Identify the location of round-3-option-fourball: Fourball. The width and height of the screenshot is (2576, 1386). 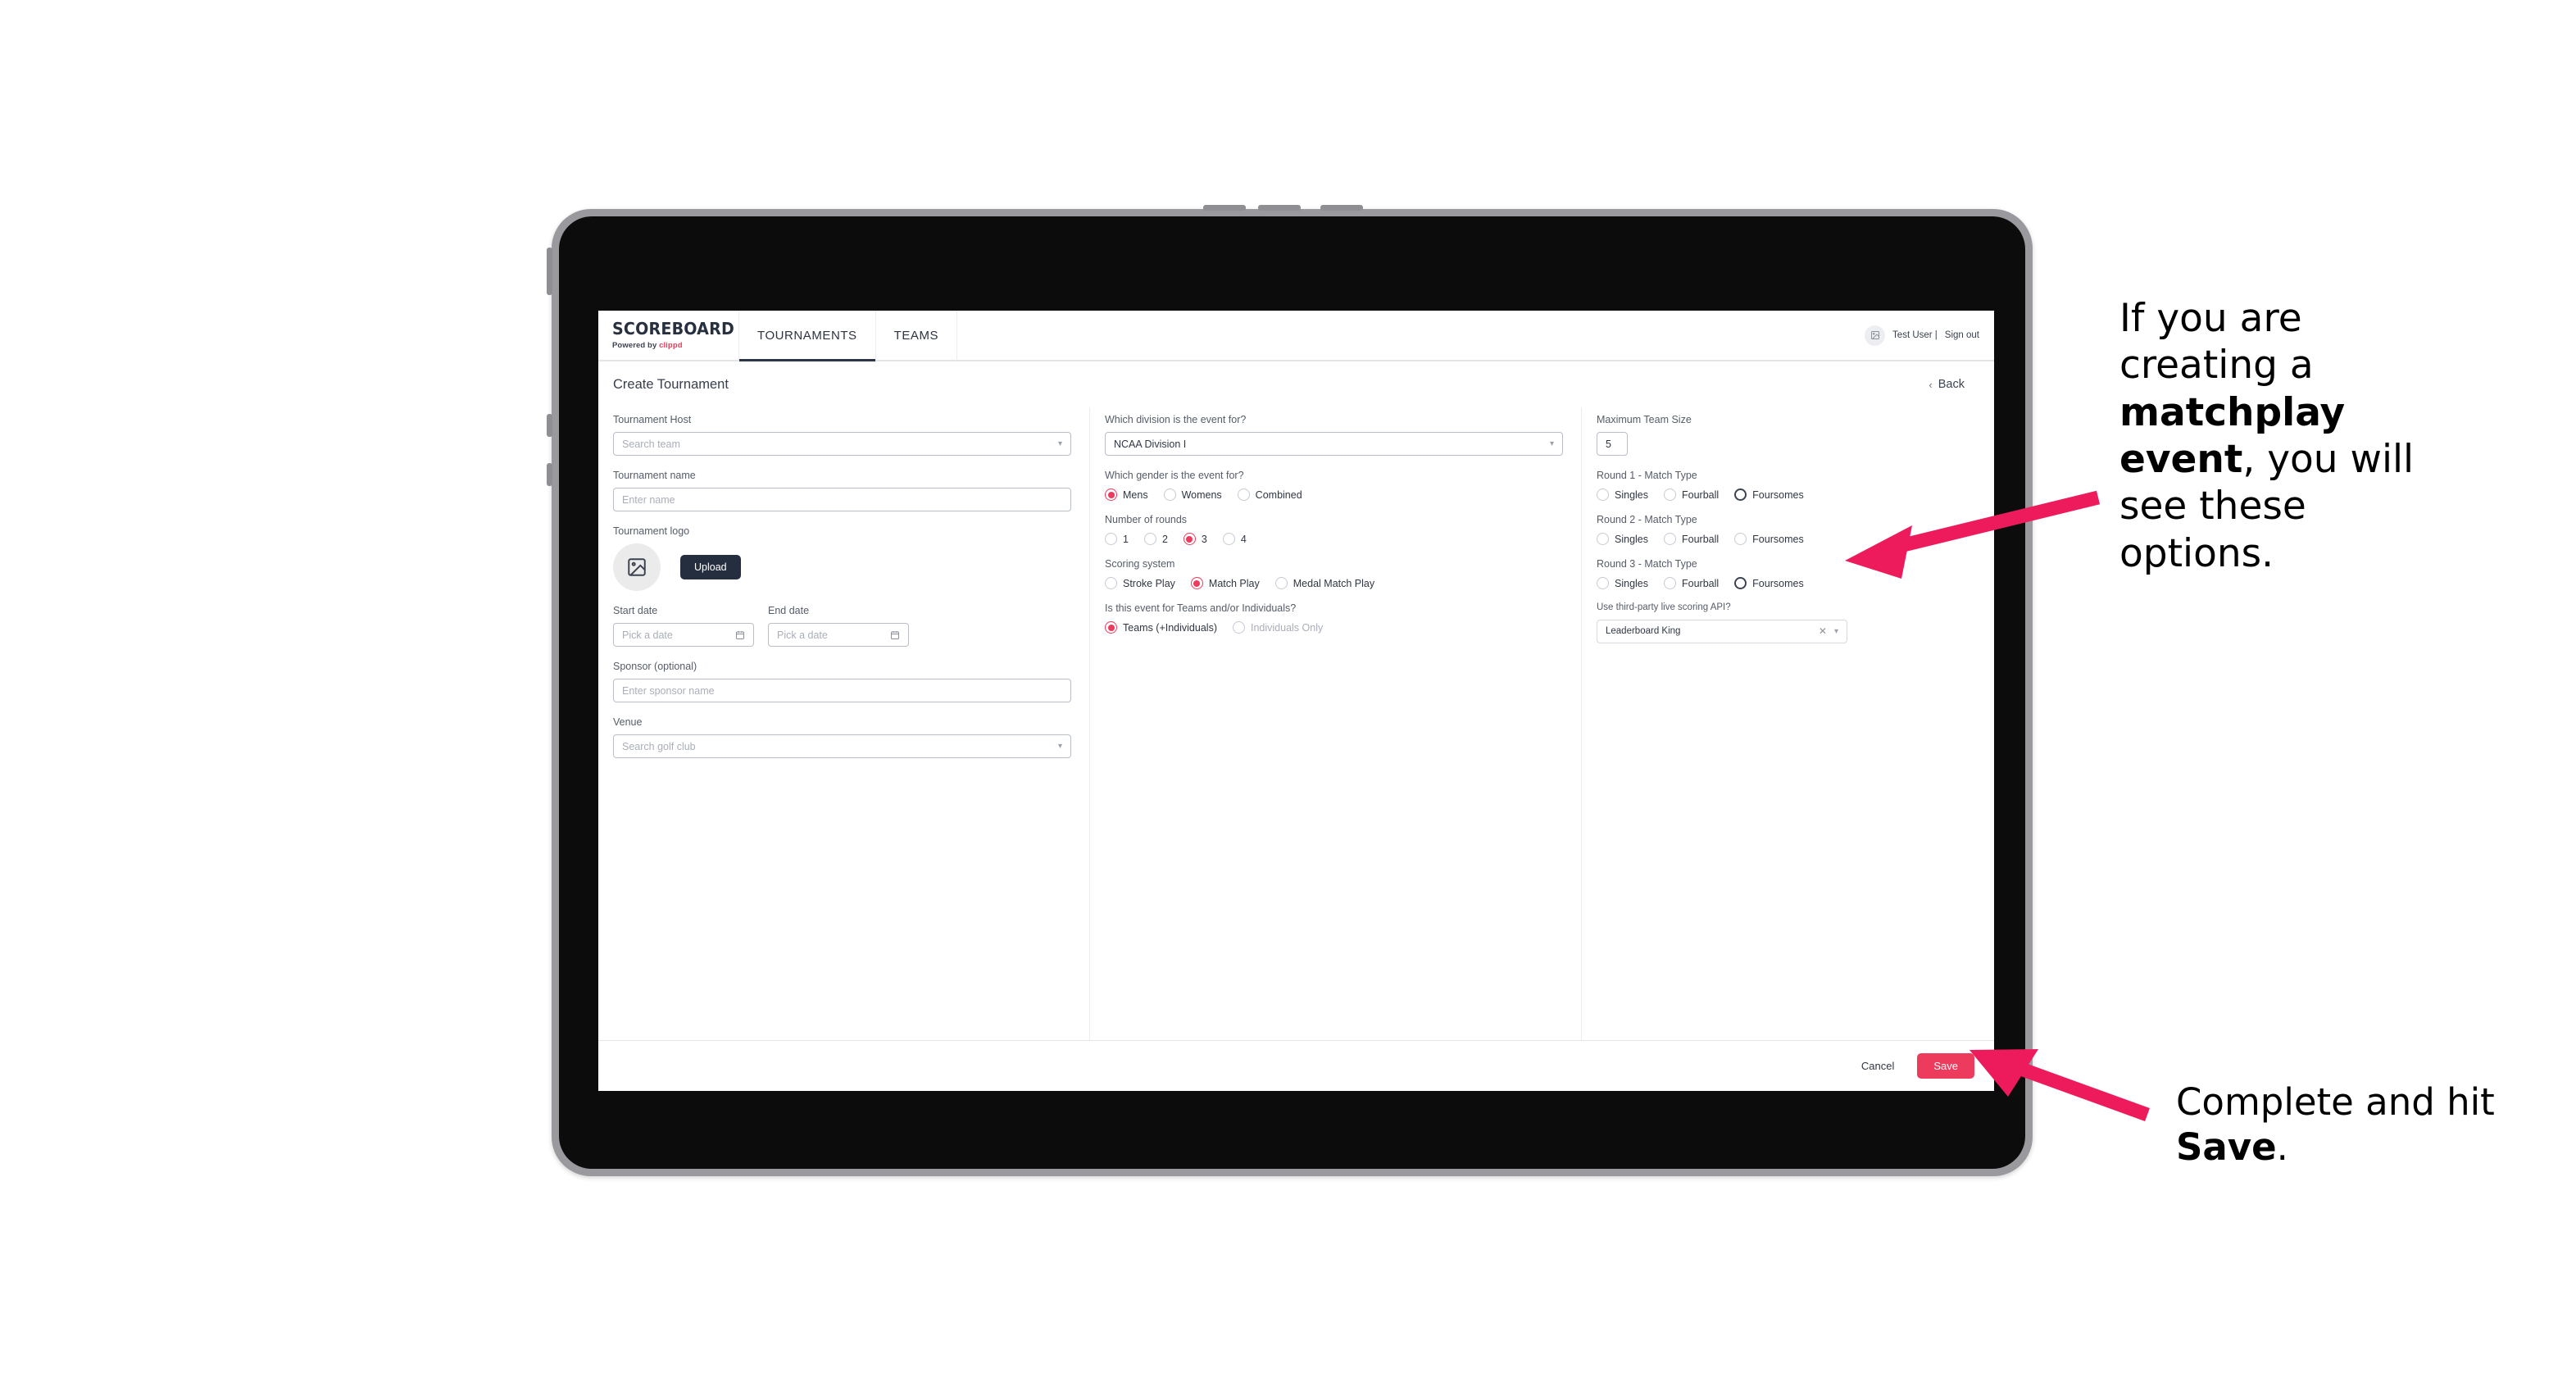
(1691, 583).